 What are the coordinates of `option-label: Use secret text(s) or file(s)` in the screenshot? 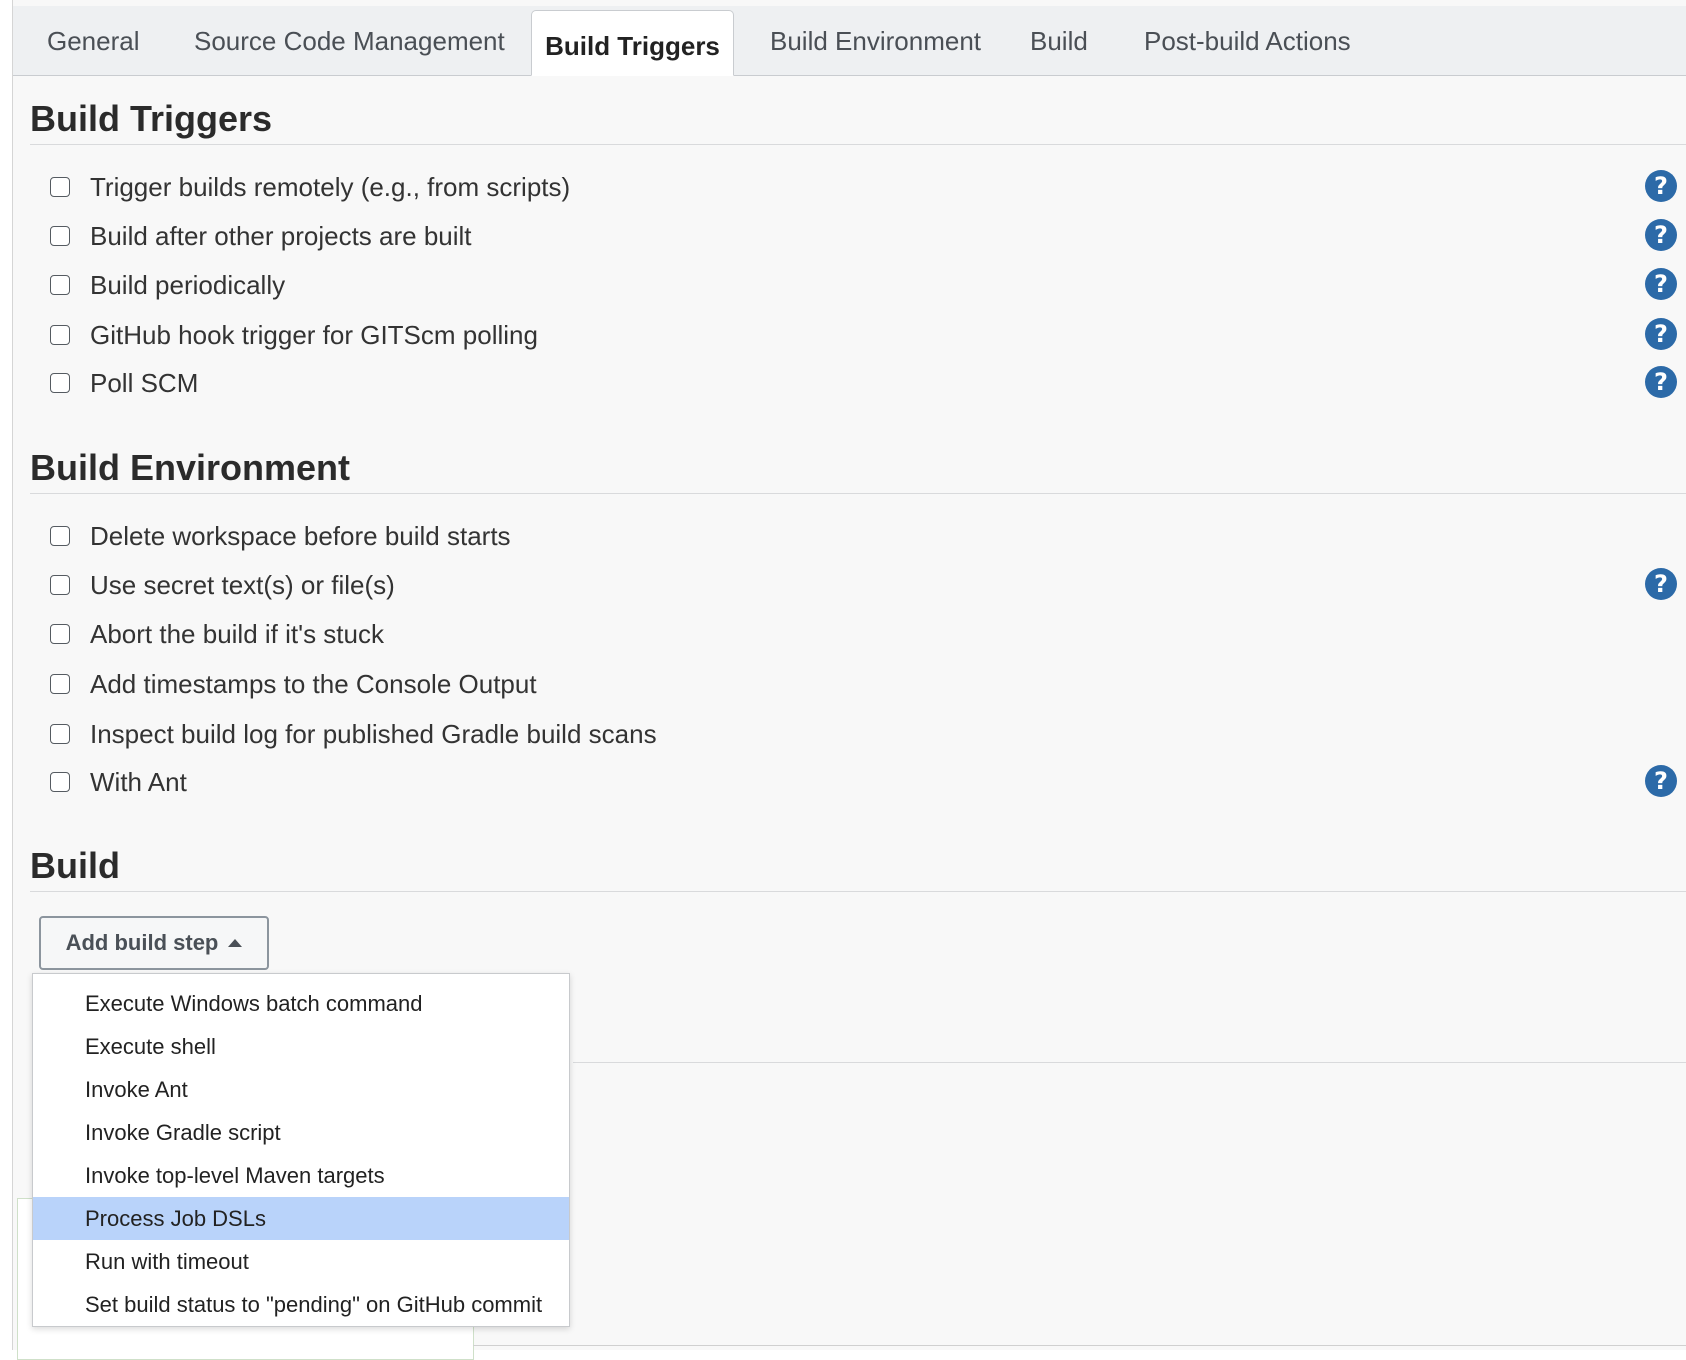 It's located at (242, 585).